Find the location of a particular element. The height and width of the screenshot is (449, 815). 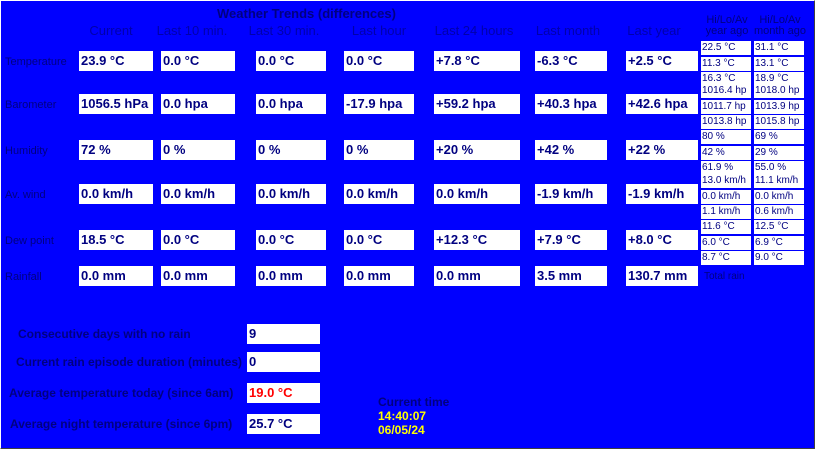

current-time-label: Current time is located at coordinates (414, 402).